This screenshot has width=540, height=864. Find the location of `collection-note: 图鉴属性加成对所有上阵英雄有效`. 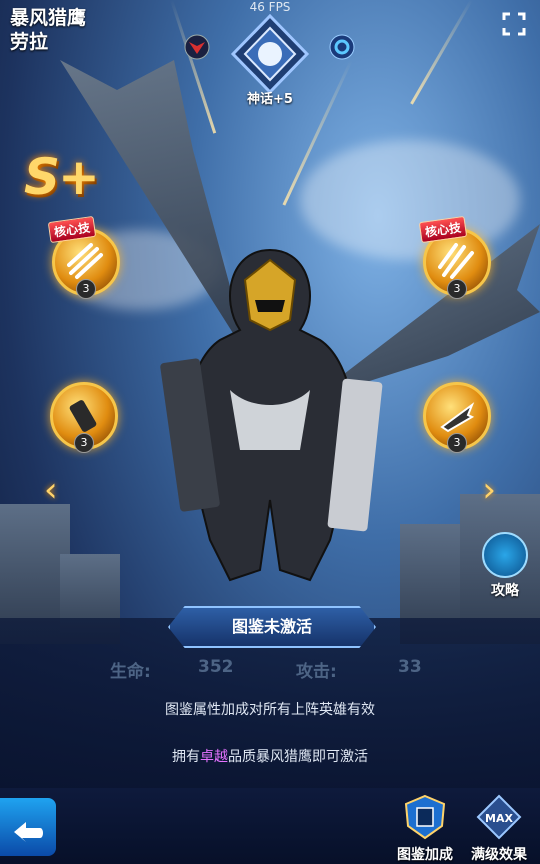

collection-note: 图鉴属性加成对所有上阵英雄有效 is located at coordinates (270, 710).